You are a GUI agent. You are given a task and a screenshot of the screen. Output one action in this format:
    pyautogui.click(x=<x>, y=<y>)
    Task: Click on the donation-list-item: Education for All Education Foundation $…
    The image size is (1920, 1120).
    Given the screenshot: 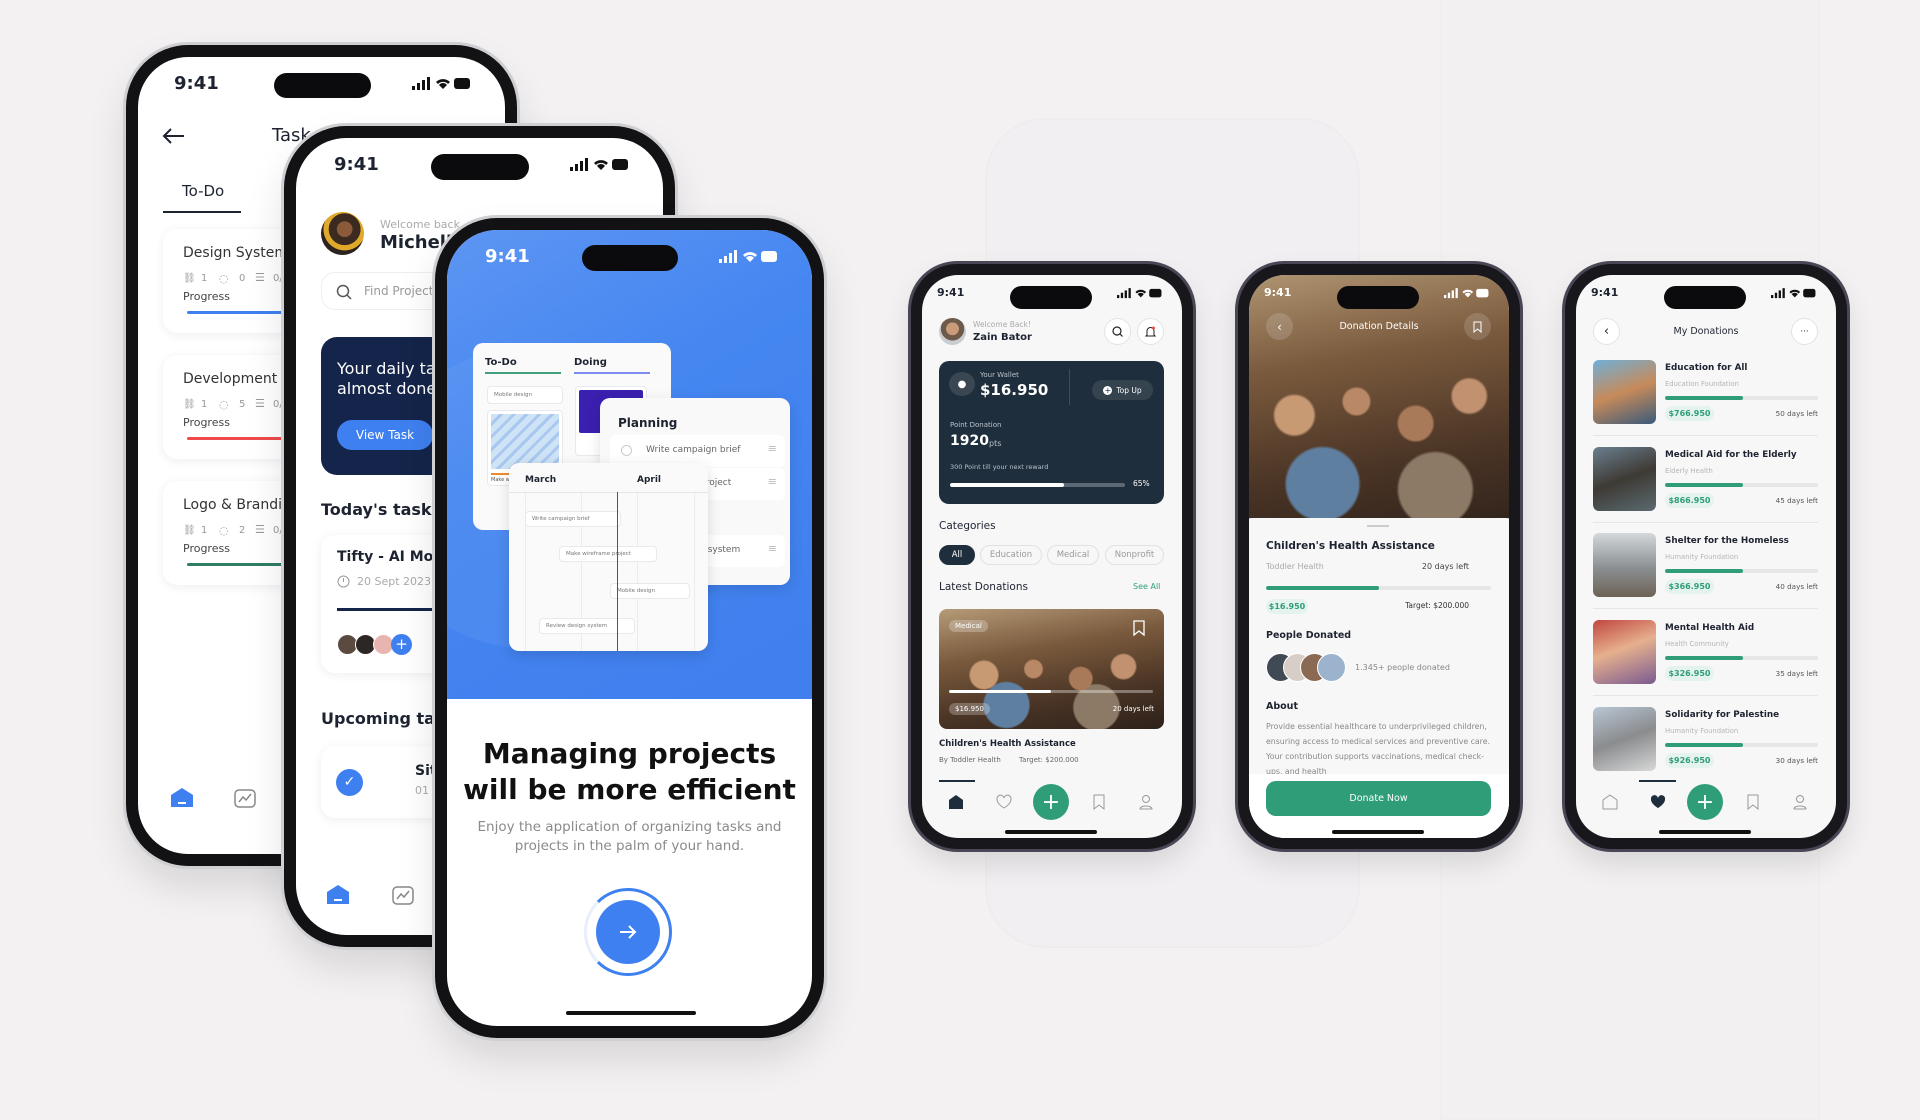 What is the action you would take?
    pyautogui.click(x=1705, y=398)
    